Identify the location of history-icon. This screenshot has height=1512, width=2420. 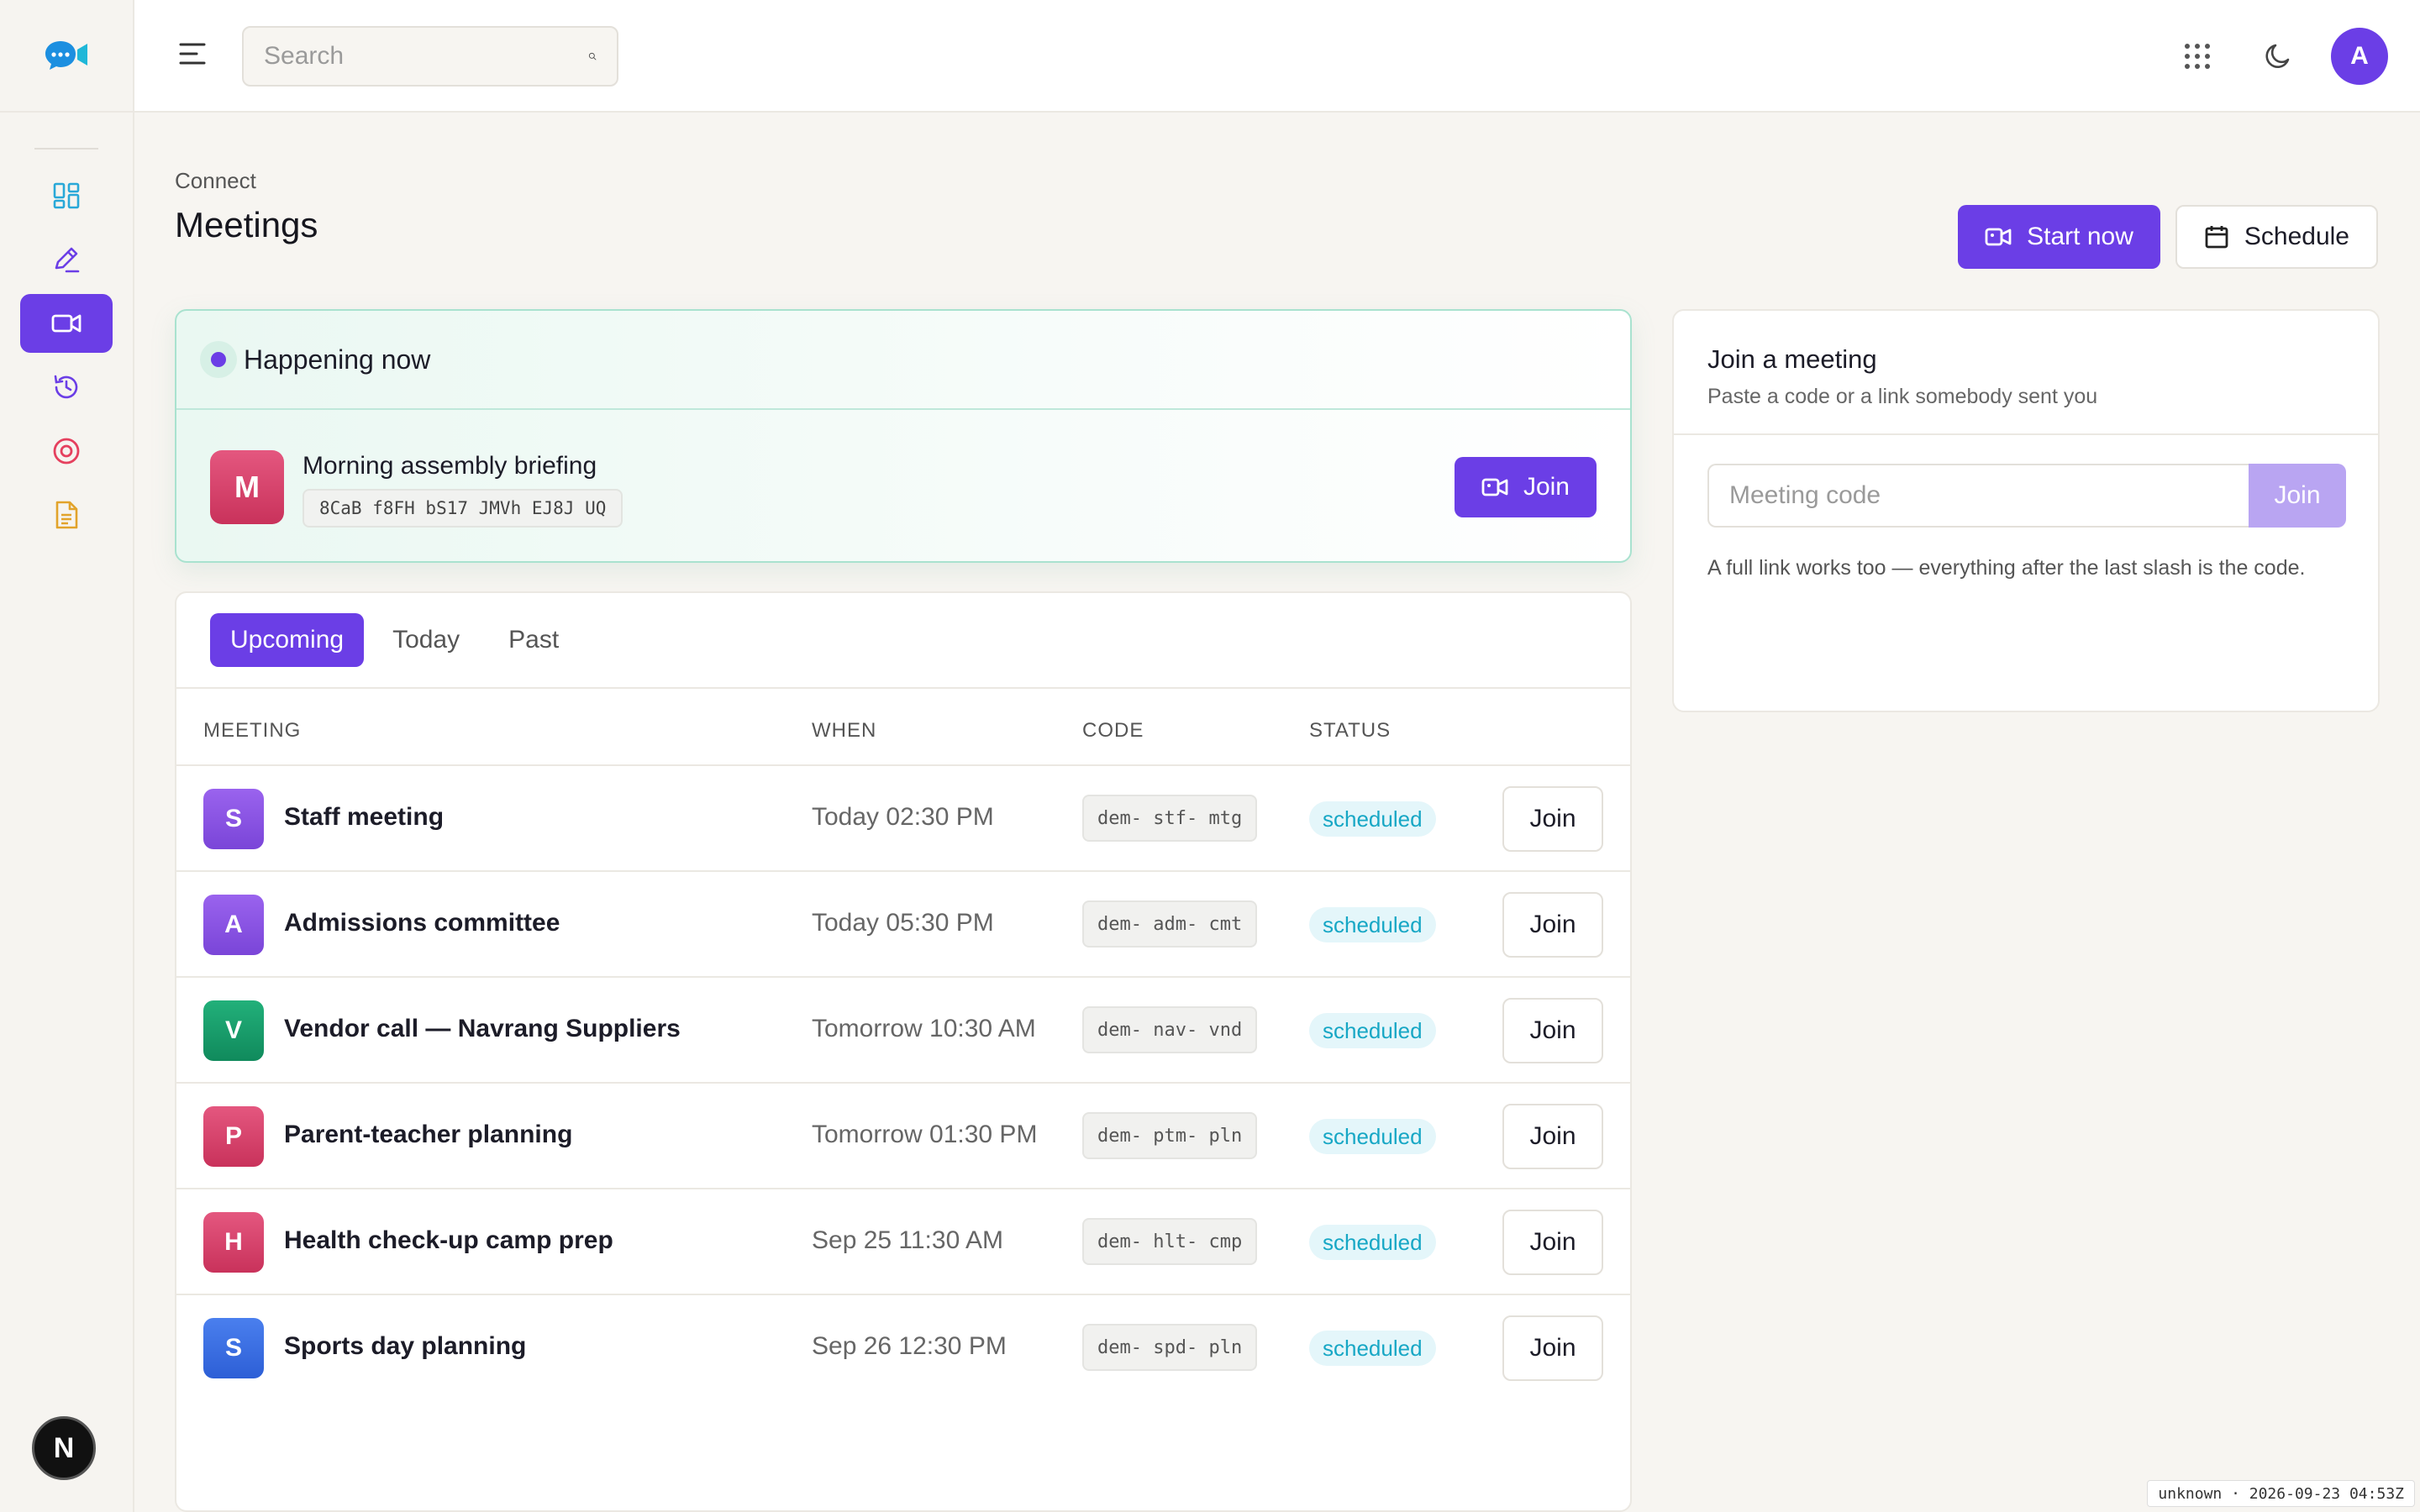
(66, 387).